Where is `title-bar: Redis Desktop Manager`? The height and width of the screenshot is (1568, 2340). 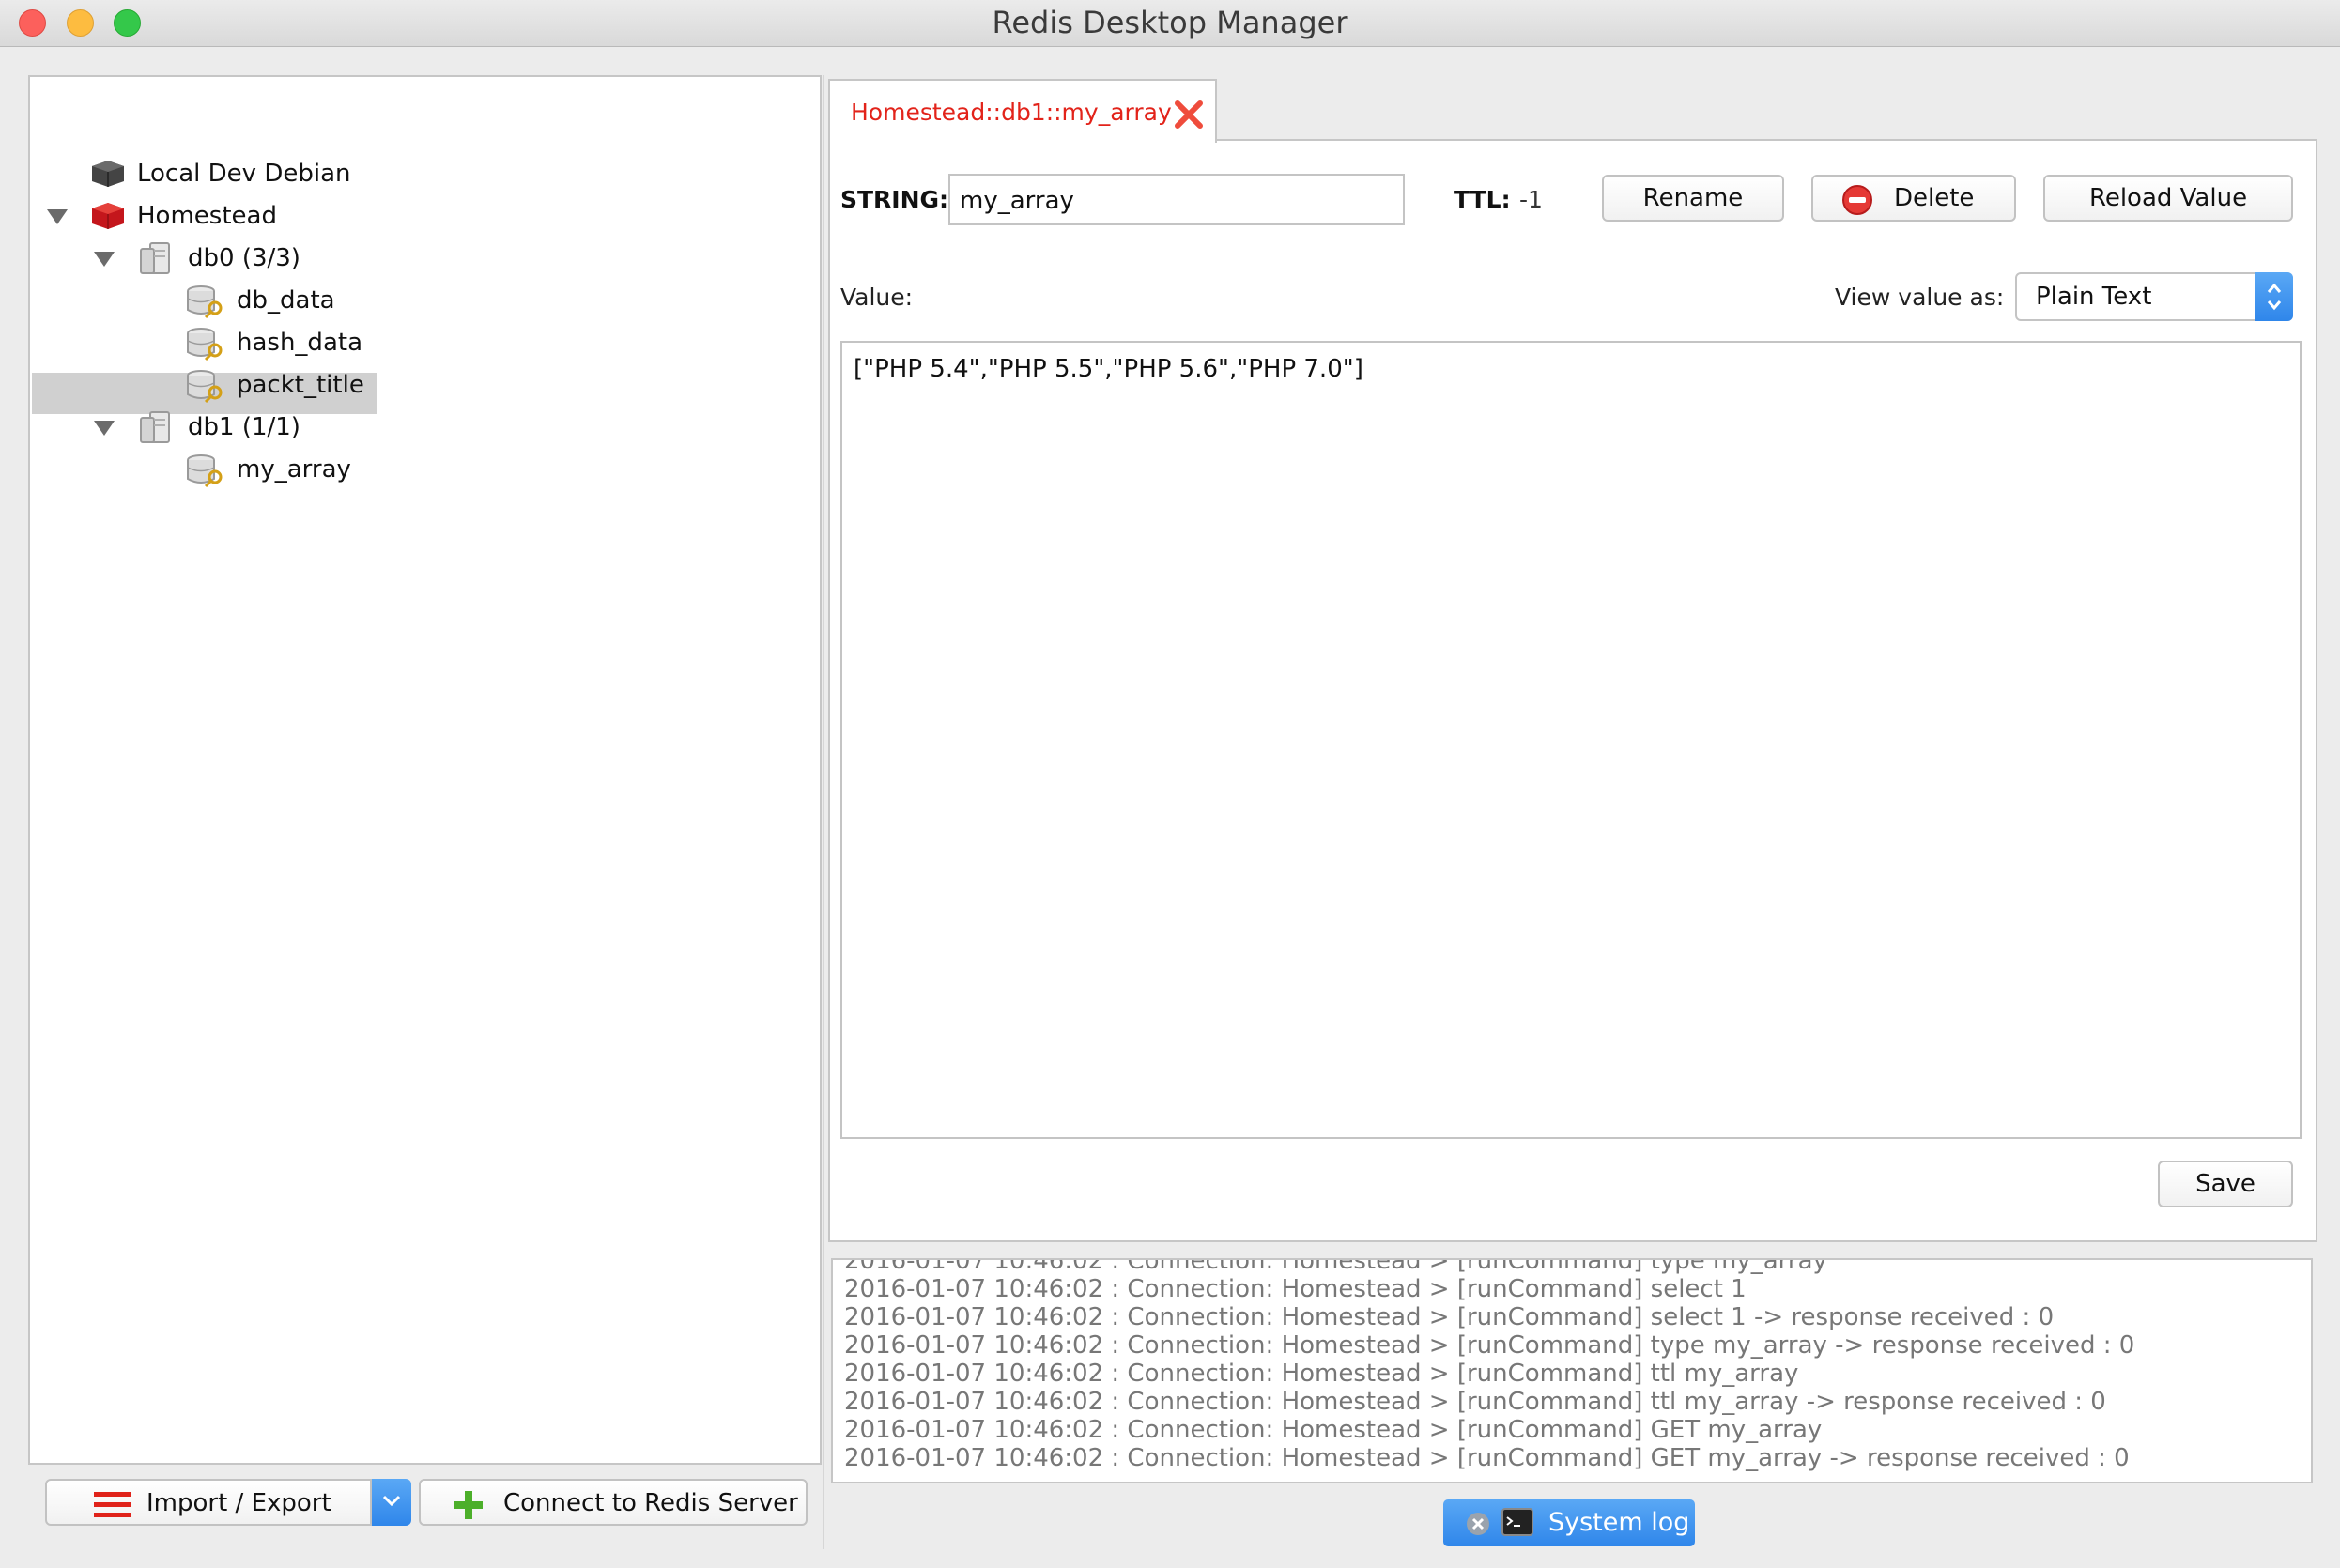 title-bar: Redis Desktop Manager is located at coordinates (1170, 24).